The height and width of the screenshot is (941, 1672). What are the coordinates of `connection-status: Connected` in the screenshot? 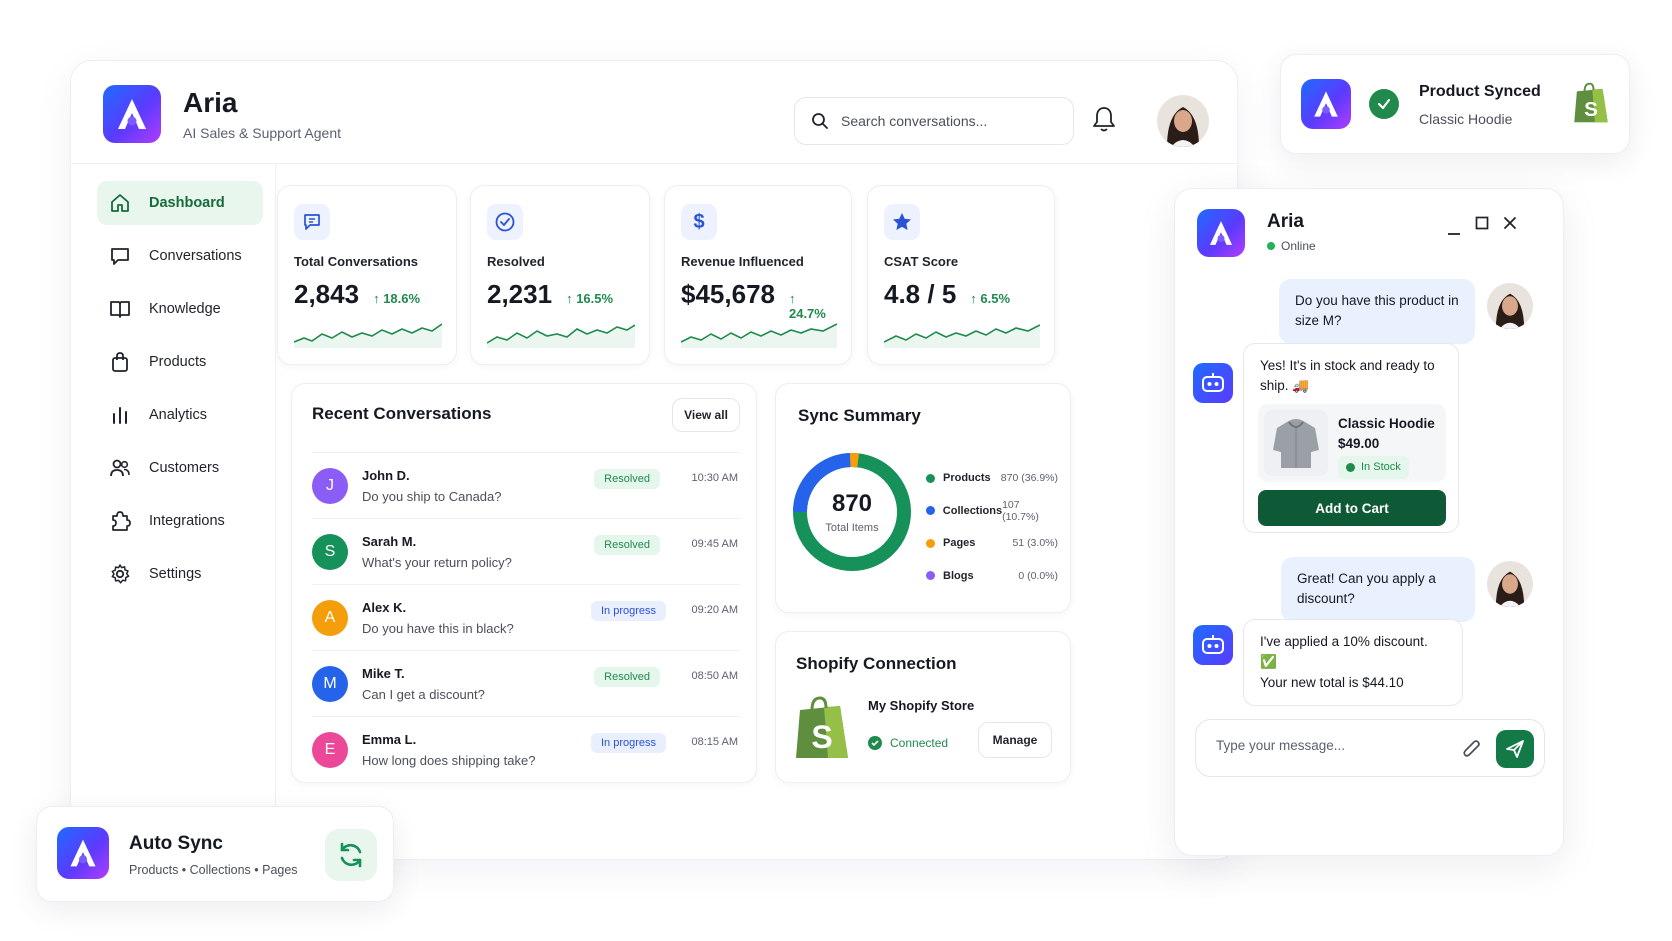 It's located at (908, 743).